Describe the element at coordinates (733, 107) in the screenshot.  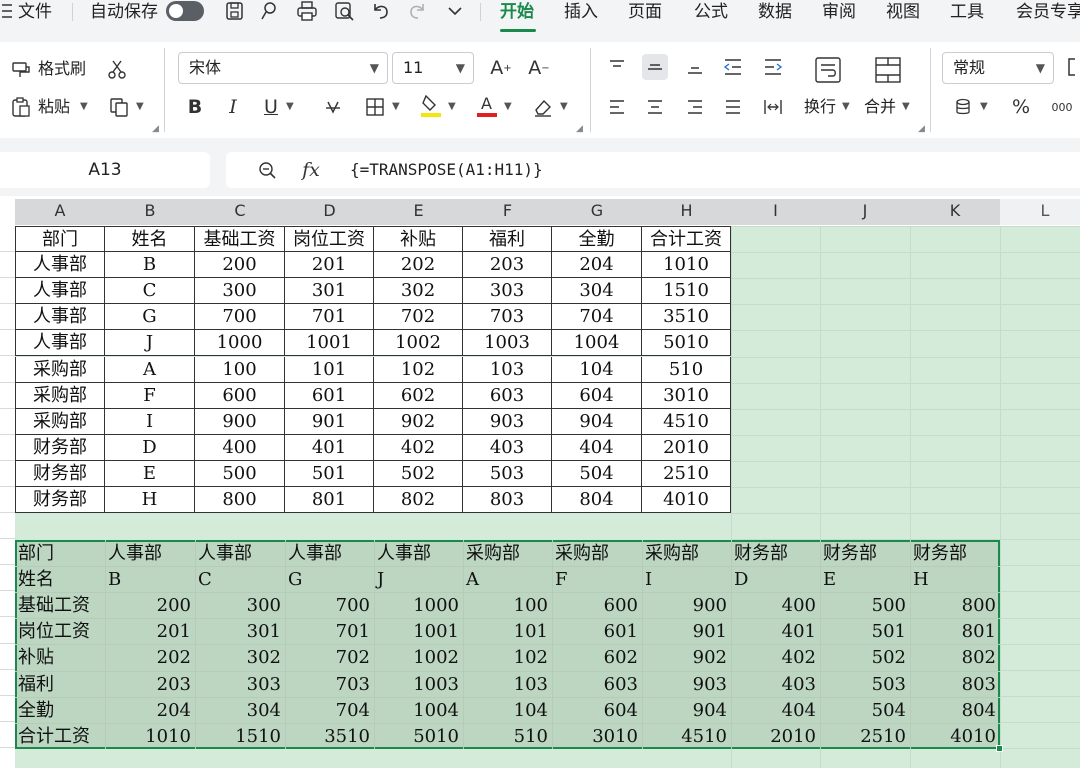
I see `justify-icon` at that location.